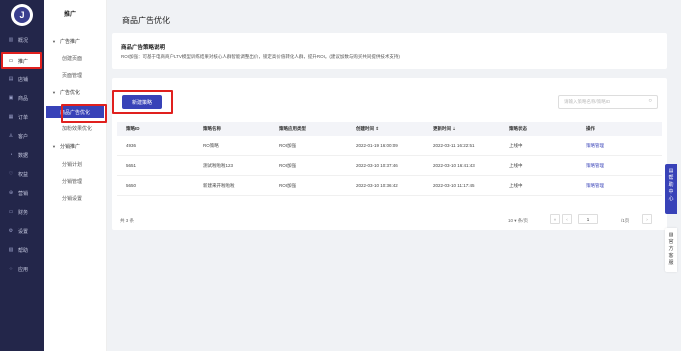 This screenshot has height=351, width=681. What do you see at coordinates (69, 93) in the screenshot?
I see `group-label: 广告优化` at bounding box center [69, 93].